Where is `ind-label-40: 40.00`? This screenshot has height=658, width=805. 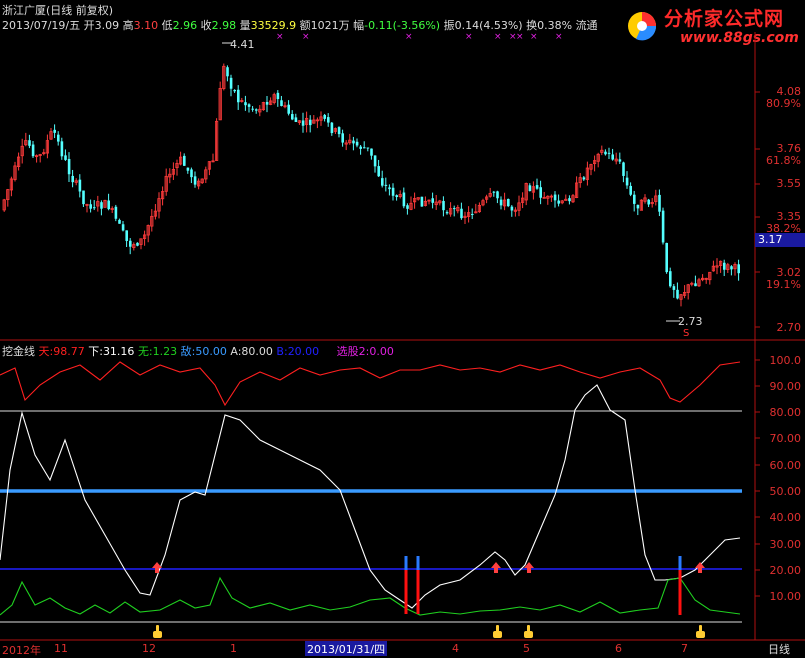
ind-label-40: 40.00 is located at coordinates (785, 517).